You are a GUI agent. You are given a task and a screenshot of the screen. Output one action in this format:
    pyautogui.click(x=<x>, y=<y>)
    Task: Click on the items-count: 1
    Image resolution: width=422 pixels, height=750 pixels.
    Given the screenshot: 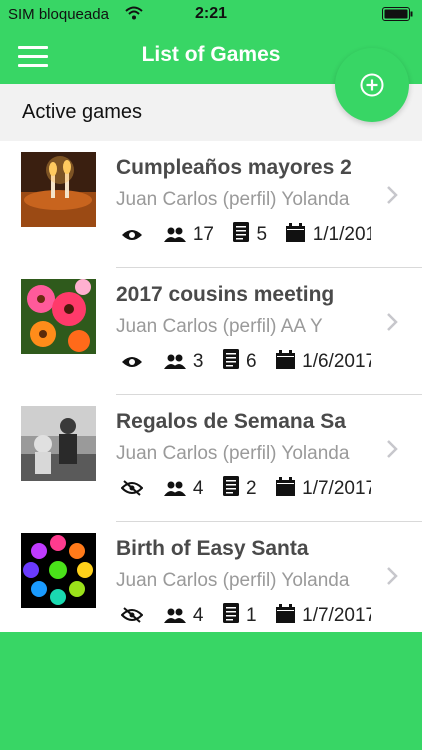 What is the action you would take?
    pyautogui.click(x=251, y=615)
    